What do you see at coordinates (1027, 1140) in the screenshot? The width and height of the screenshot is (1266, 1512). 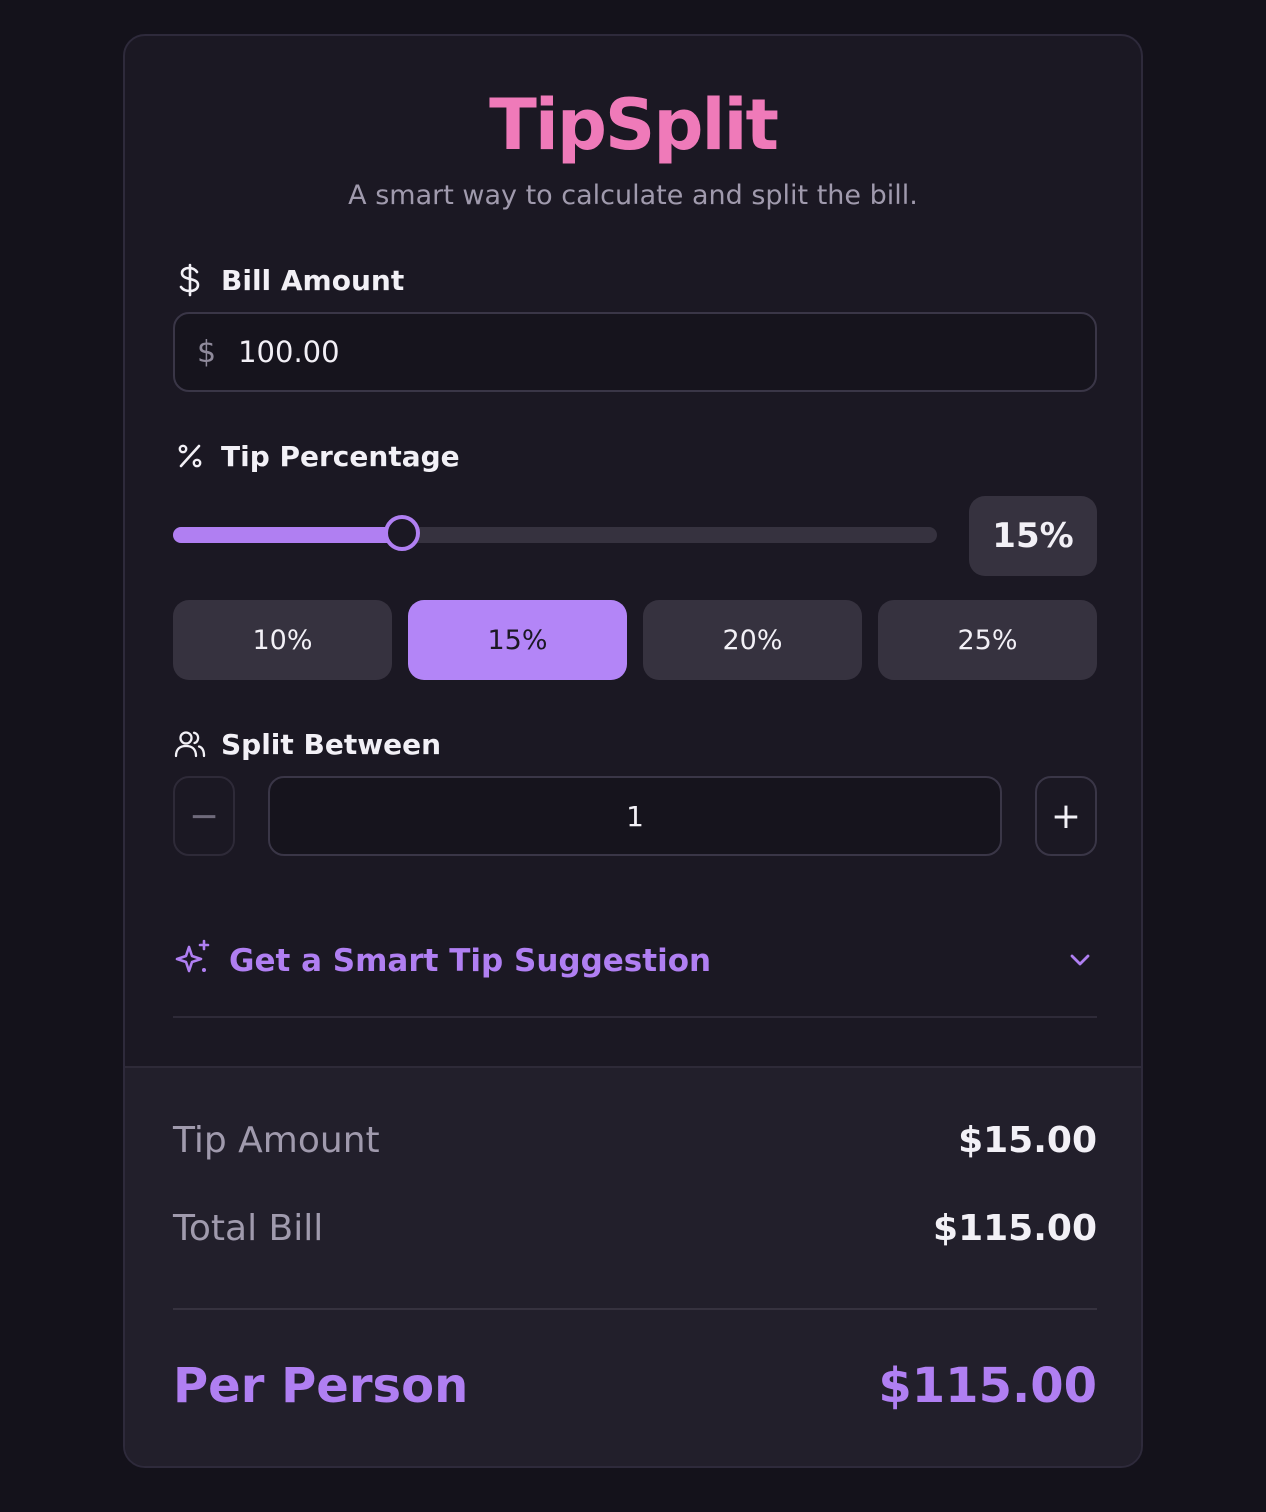 I see `tip-amount-value: $15.00` at bounding box center [1027, 1140].